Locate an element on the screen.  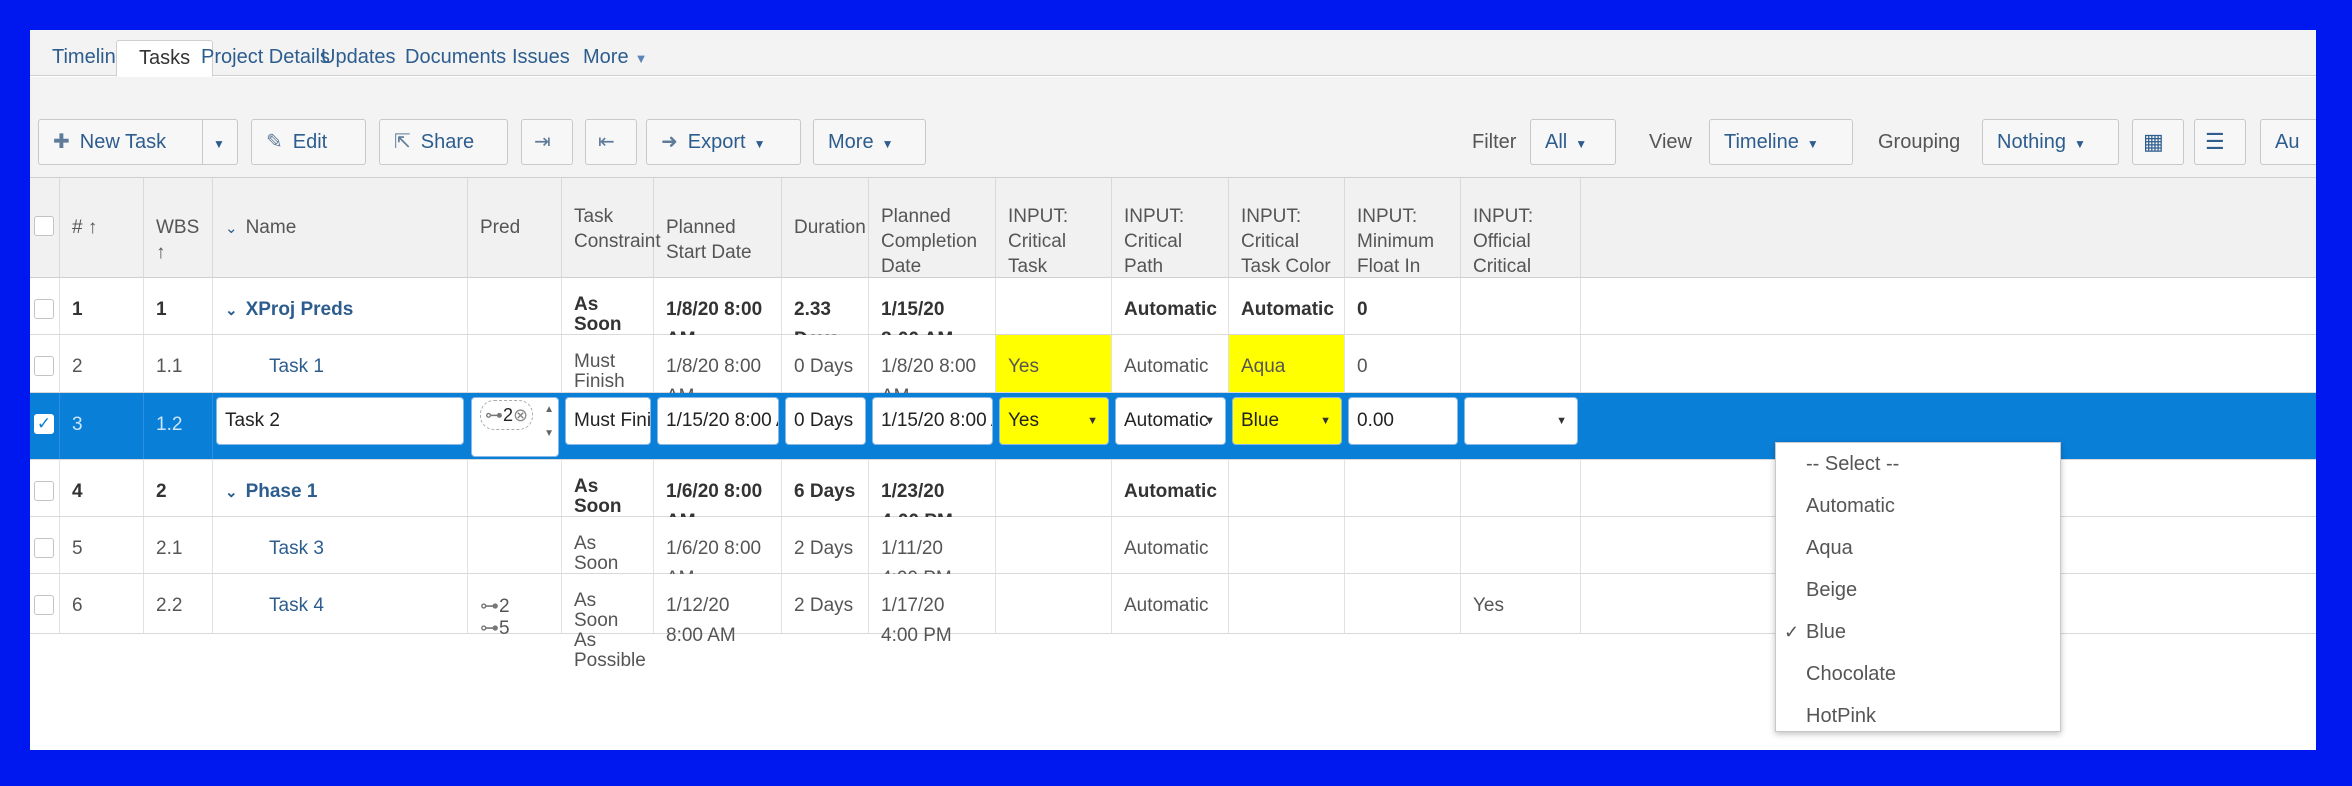
cell-name: Task 3 is located at coordinates (340, 545).